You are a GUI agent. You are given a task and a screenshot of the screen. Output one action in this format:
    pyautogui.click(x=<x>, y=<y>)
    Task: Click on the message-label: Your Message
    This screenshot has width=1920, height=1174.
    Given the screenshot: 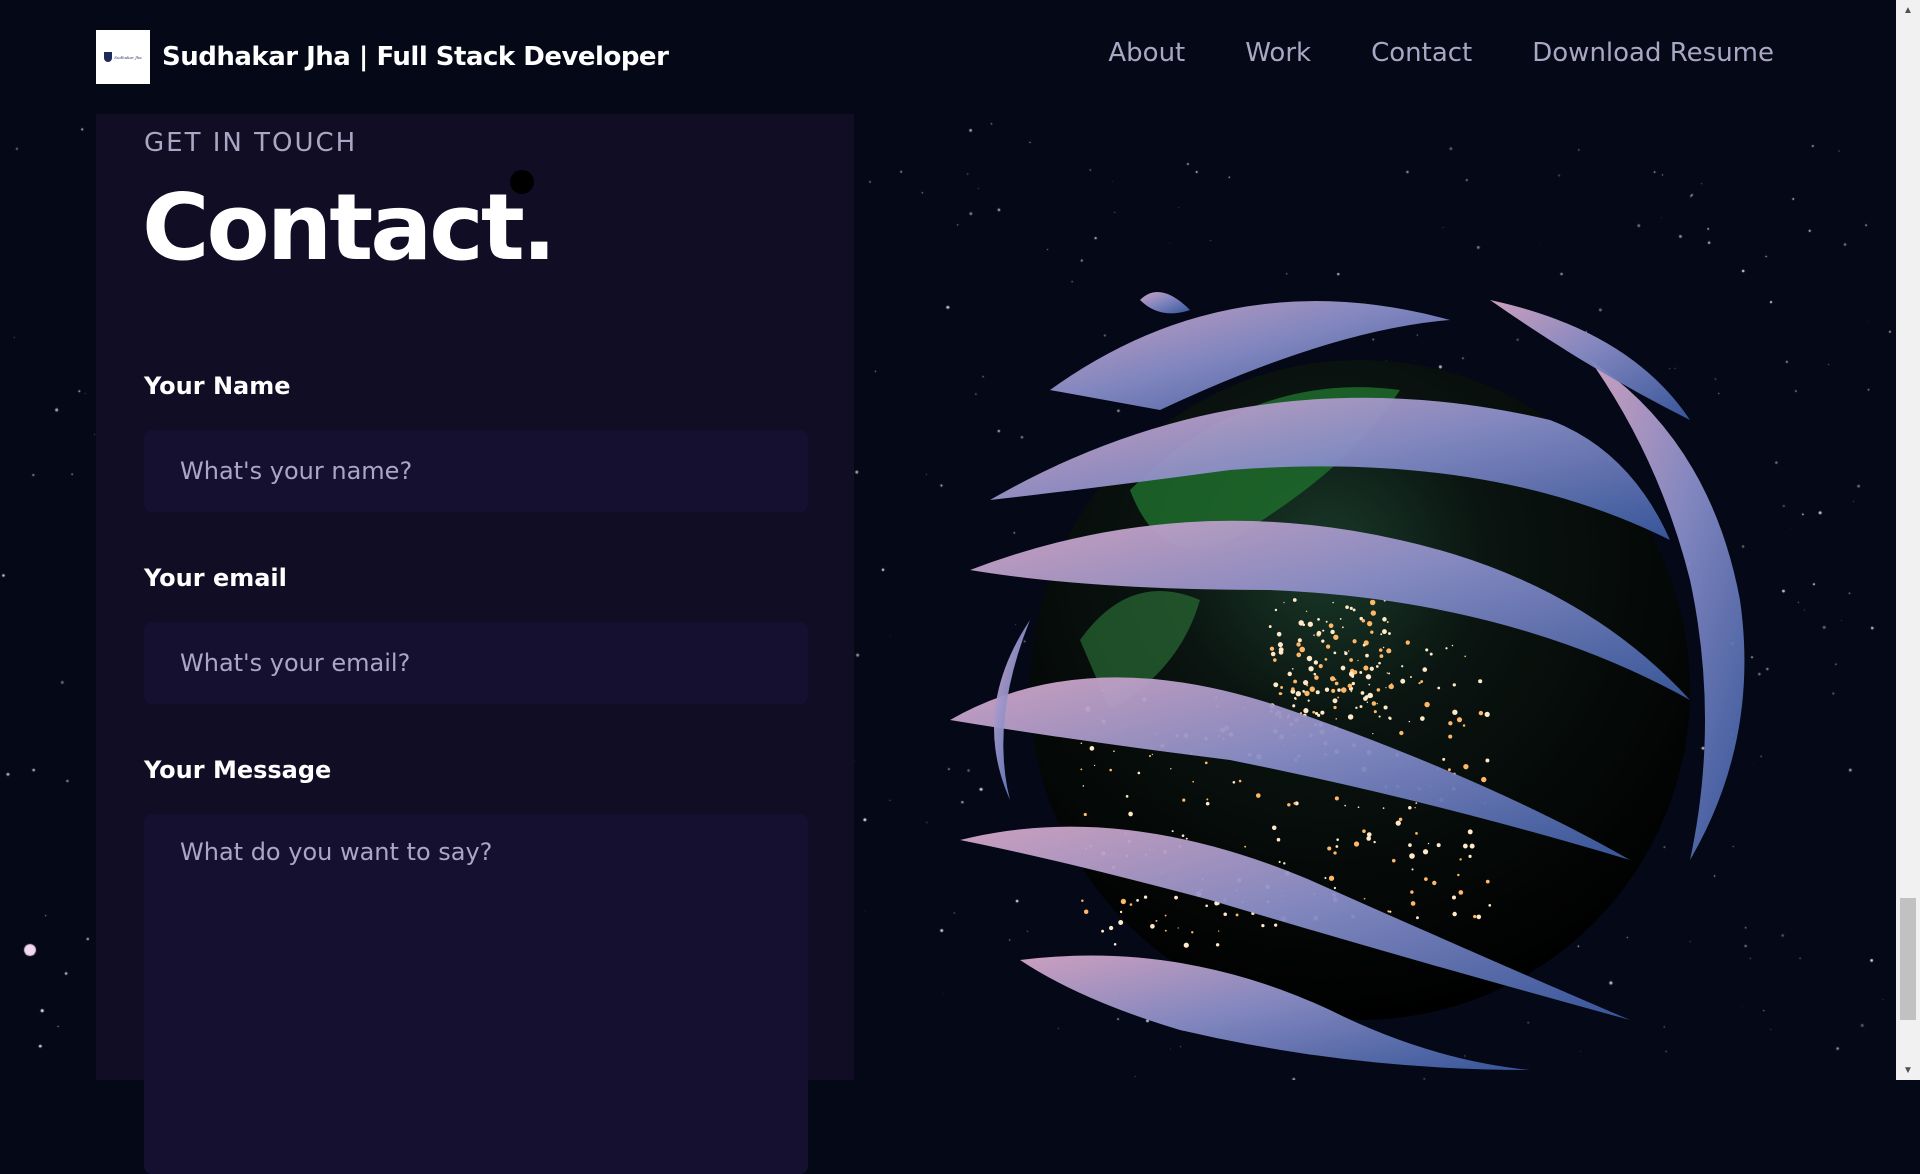 What is the action you would take?
    pyautogui.click(x=238, y=770)
    